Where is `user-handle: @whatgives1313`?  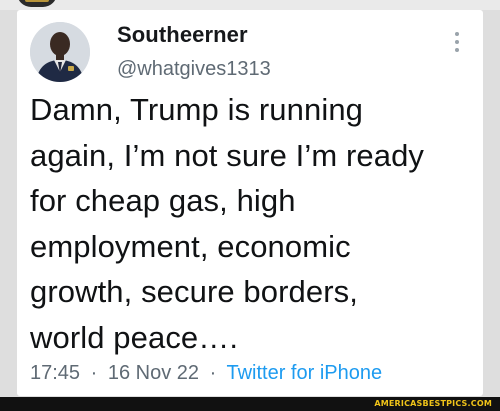 user-handle: @whatgives1313 is located at coordinates (194, 69).